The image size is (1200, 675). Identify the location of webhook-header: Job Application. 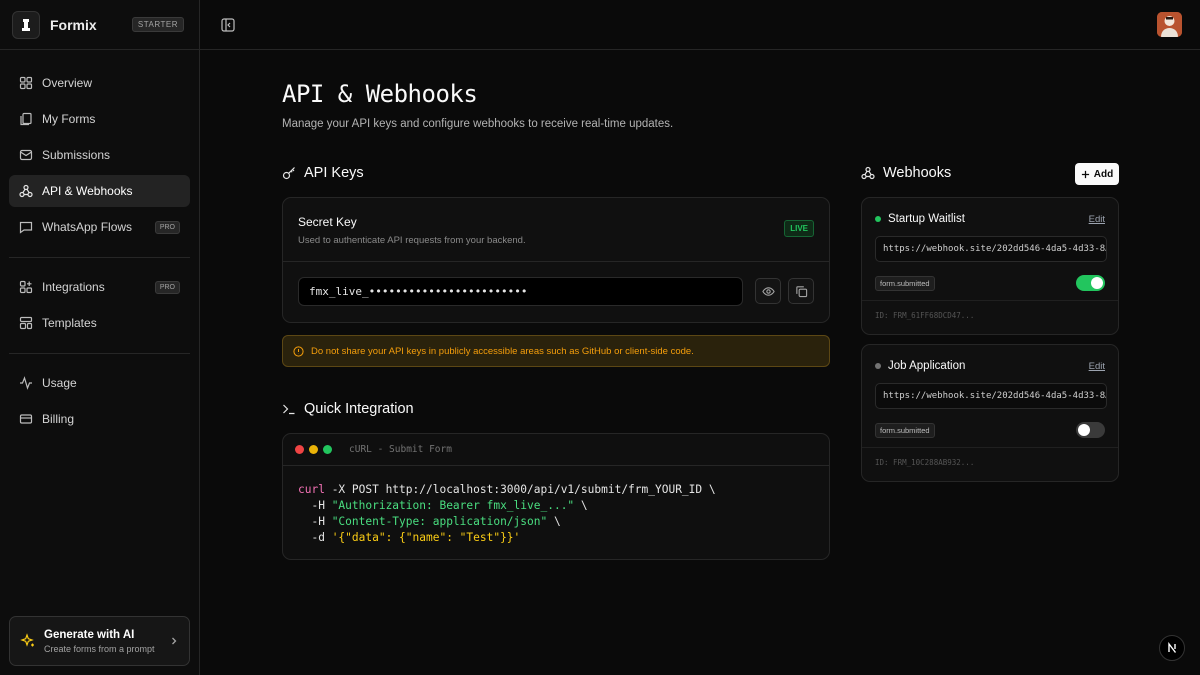
(920, 366).